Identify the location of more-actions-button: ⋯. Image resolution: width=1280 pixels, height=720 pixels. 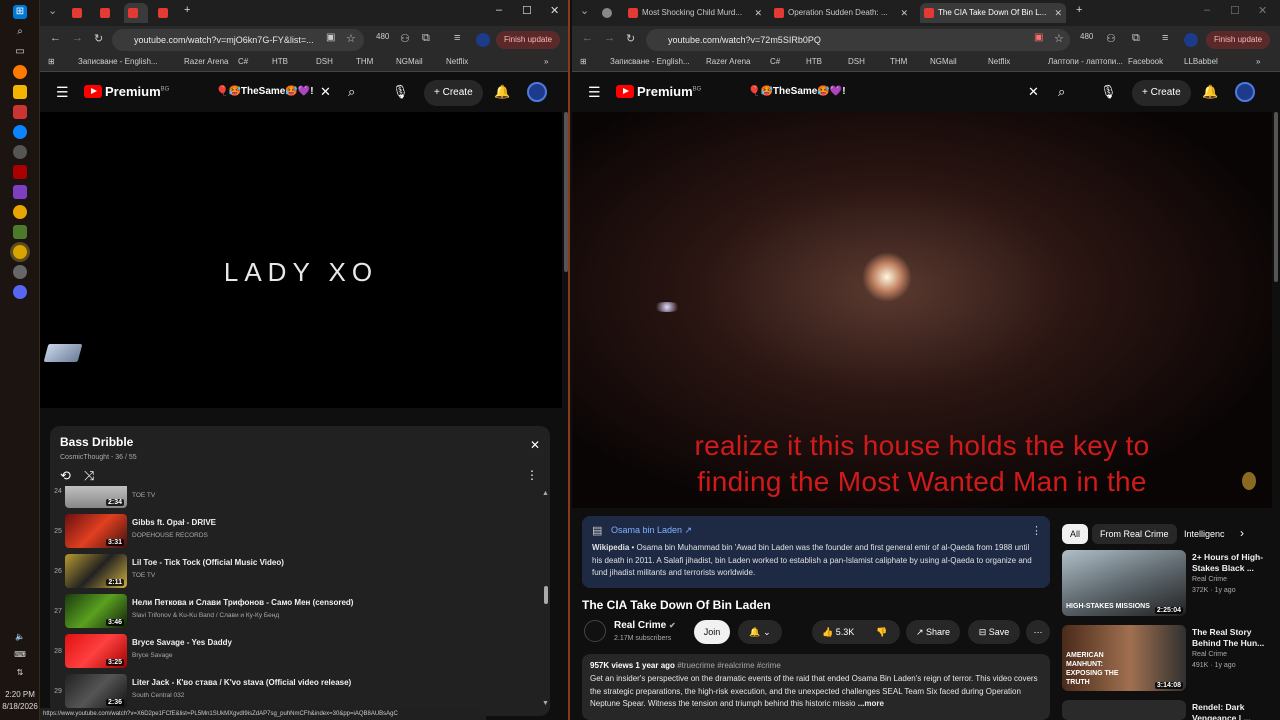
(1038, 632).